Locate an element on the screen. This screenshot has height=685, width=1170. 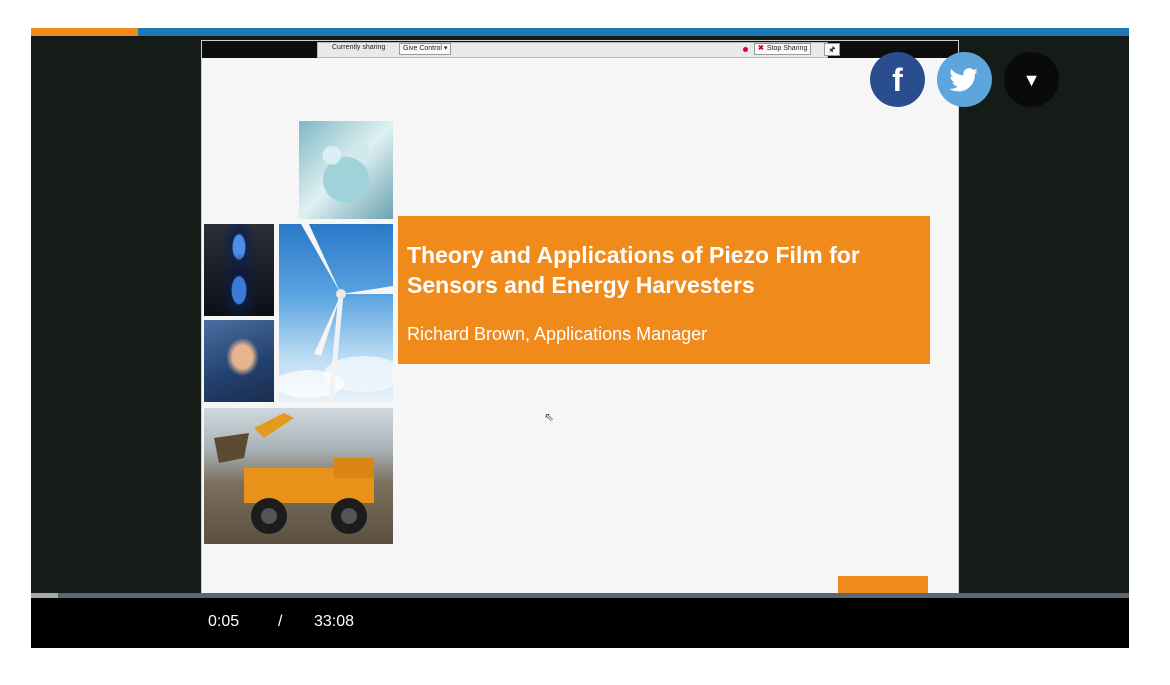
give-control-button: Give Control ▾ is located at coordinates (425, 49).